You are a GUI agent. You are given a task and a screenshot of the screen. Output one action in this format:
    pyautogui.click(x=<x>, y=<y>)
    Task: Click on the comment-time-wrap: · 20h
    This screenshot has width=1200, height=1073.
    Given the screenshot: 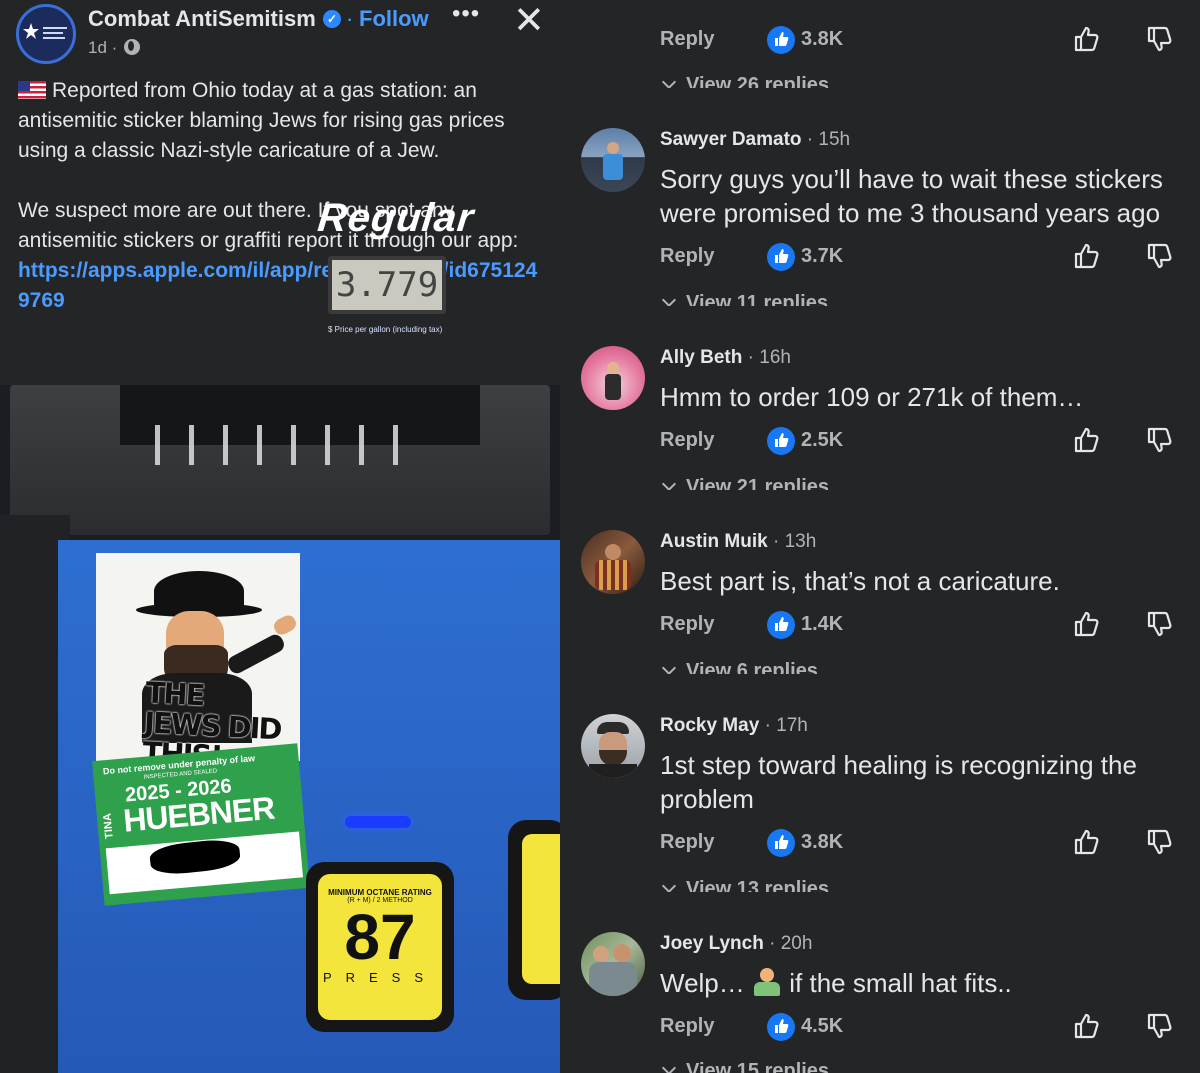 What is the action you would take?
    pyautogui.click(x=791, y=943)
    